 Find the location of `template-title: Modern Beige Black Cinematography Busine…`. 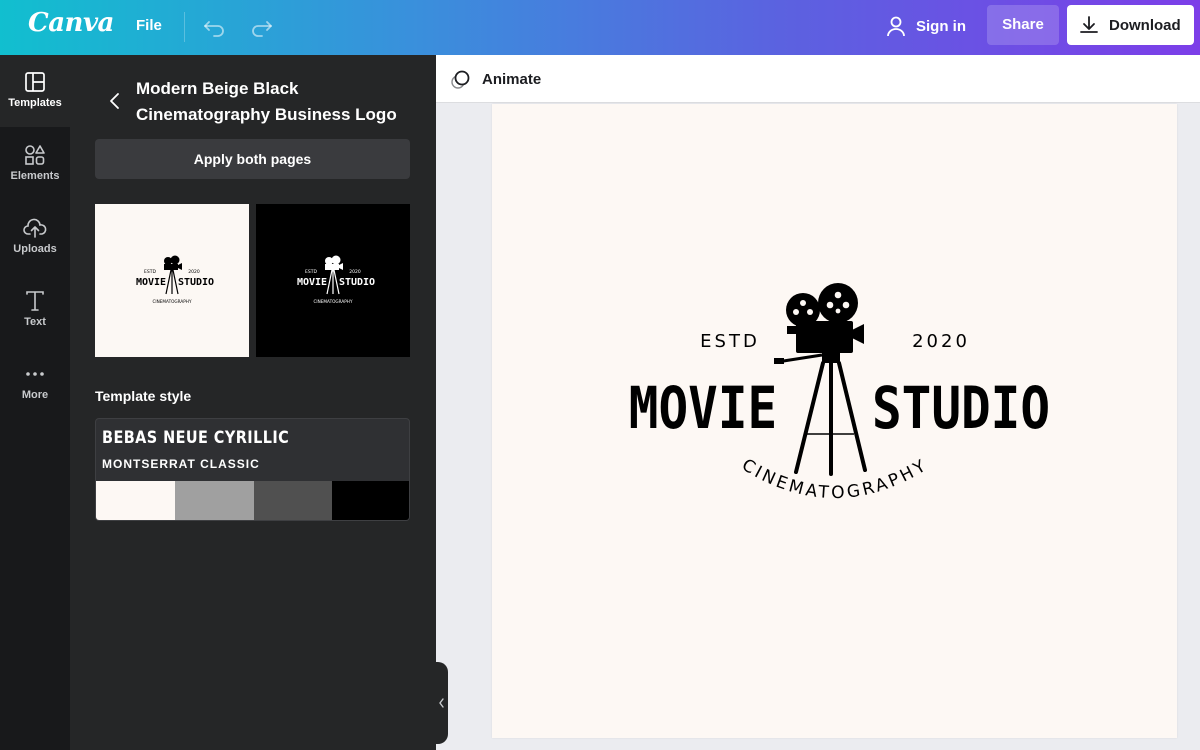

template-title: Modern Beige Black Cinematography Busine… is located at coordinates (266, 101).